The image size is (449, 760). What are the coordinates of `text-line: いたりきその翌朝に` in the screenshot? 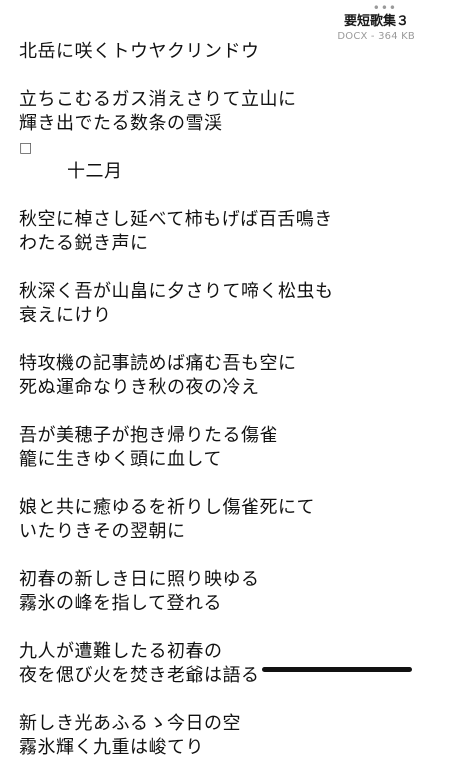 It's located at (102, 531).